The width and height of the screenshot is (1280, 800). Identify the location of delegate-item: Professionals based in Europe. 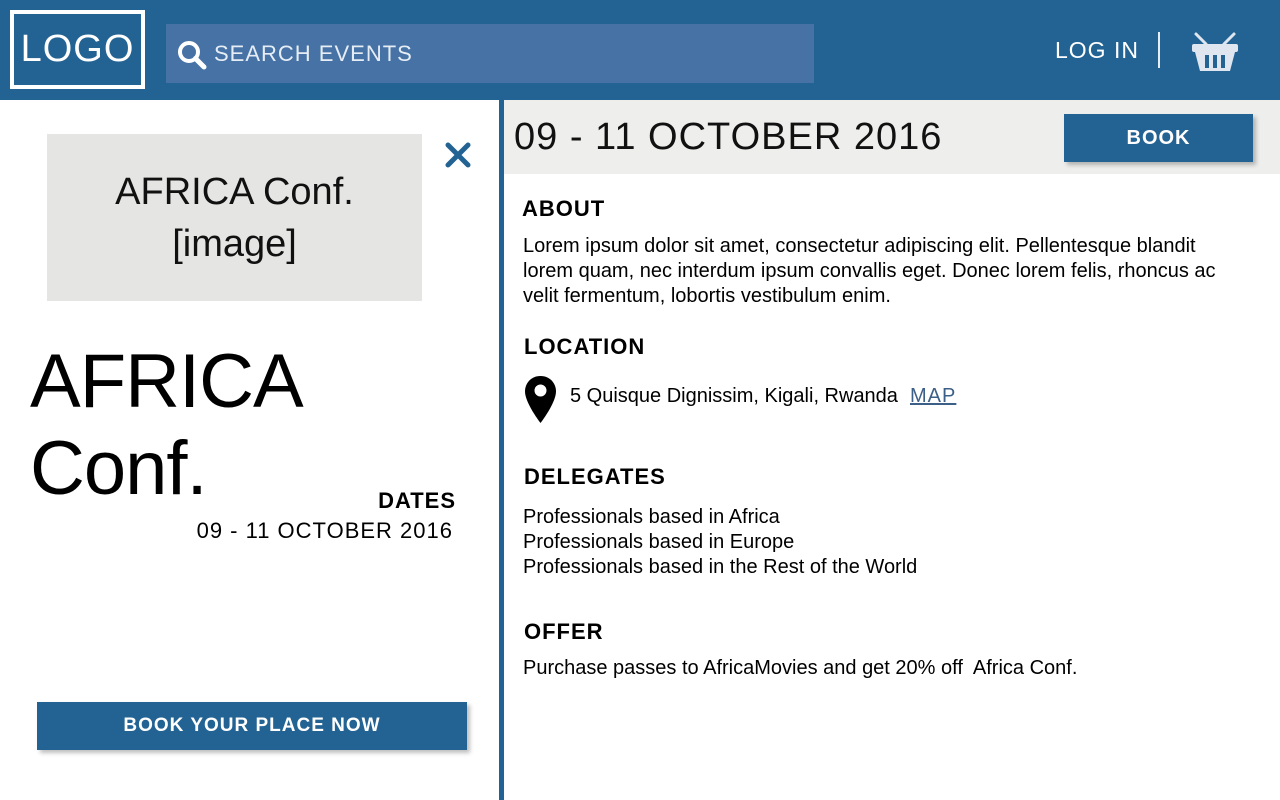
(659, 542).